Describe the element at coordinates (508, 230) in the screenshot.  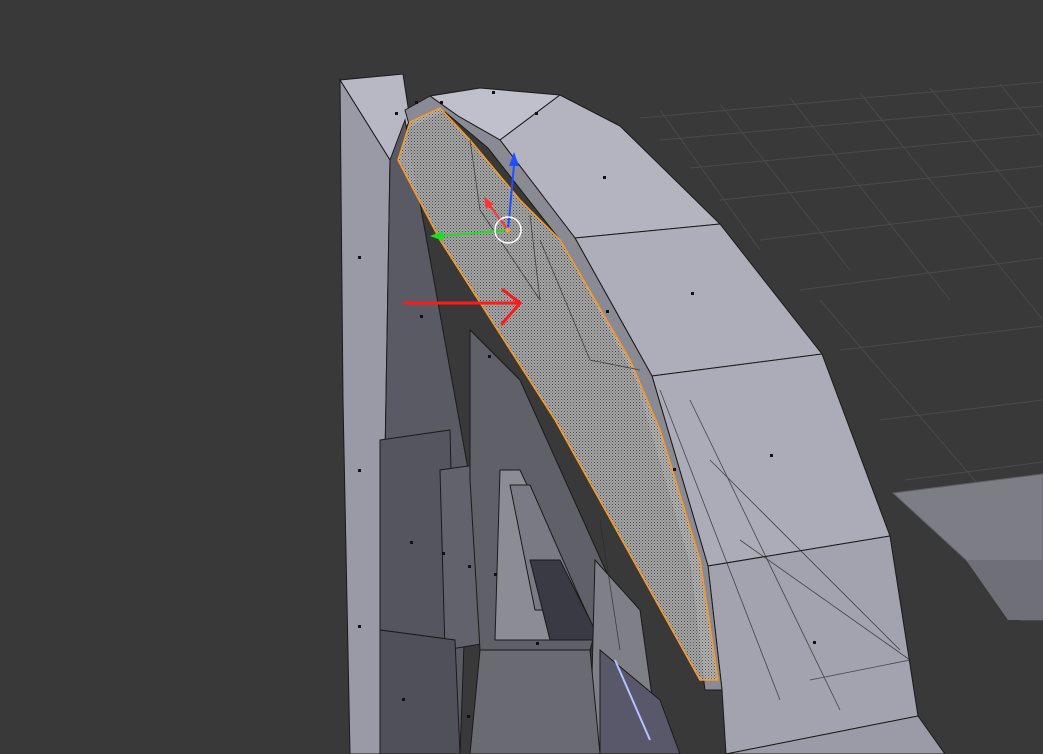
I see `pivot-point-icon` at that location.